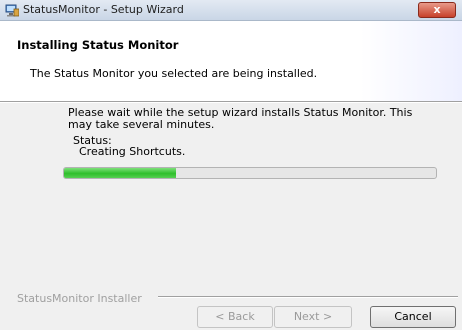 The height and width of the screenshot is (330, 462). What do you see at coordinates (413, 317) in the screenshot?
I see `cancel-button: Cancel` at bounding box center [413, 317].